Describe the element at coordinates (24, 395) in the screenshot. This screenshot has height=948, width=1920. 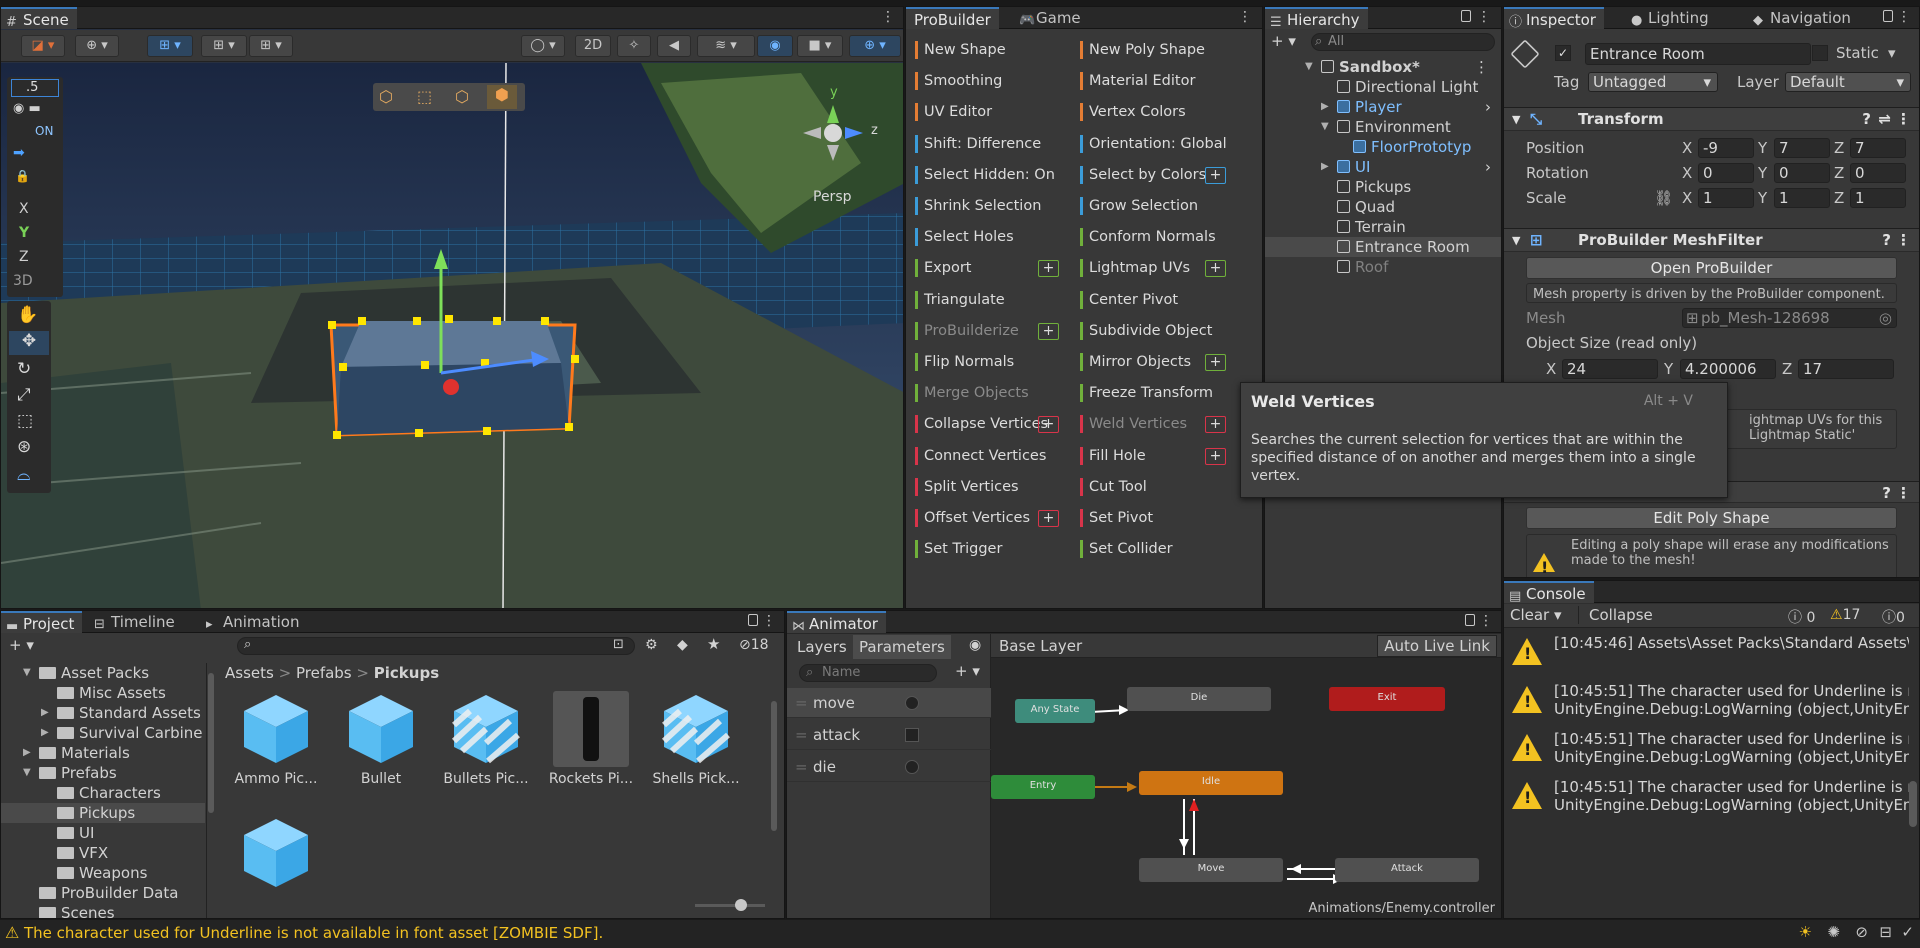
I see `scale-tool-icon: ⤢` at that location.